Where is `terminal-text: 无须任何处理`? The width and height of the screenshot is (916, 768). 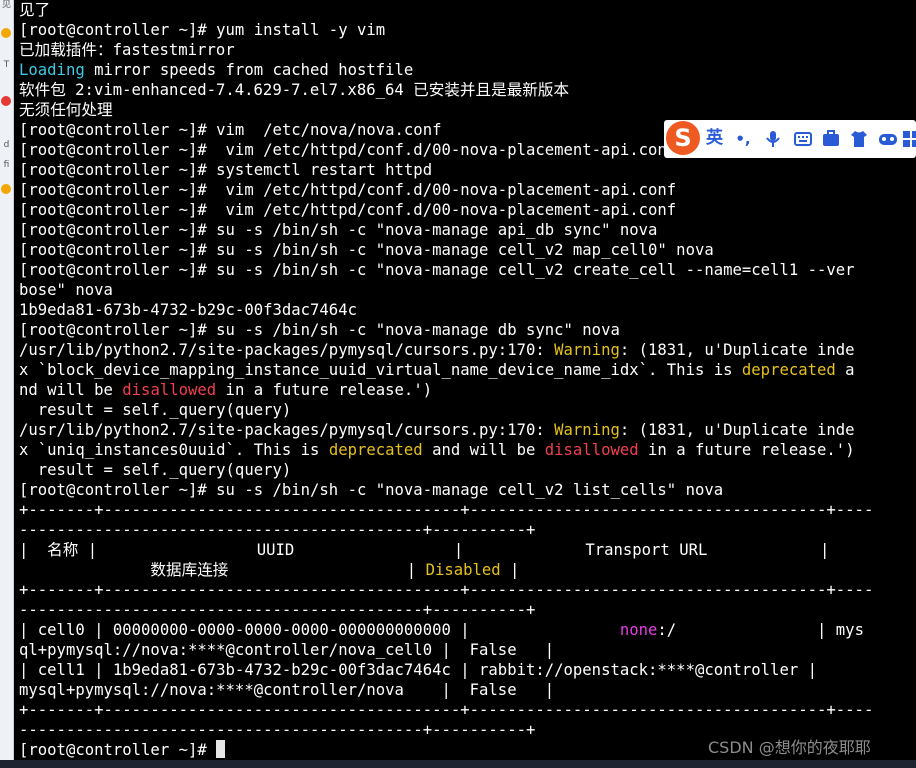
terminal-text: 无须任何处理 is located at coordinates (66, 110).